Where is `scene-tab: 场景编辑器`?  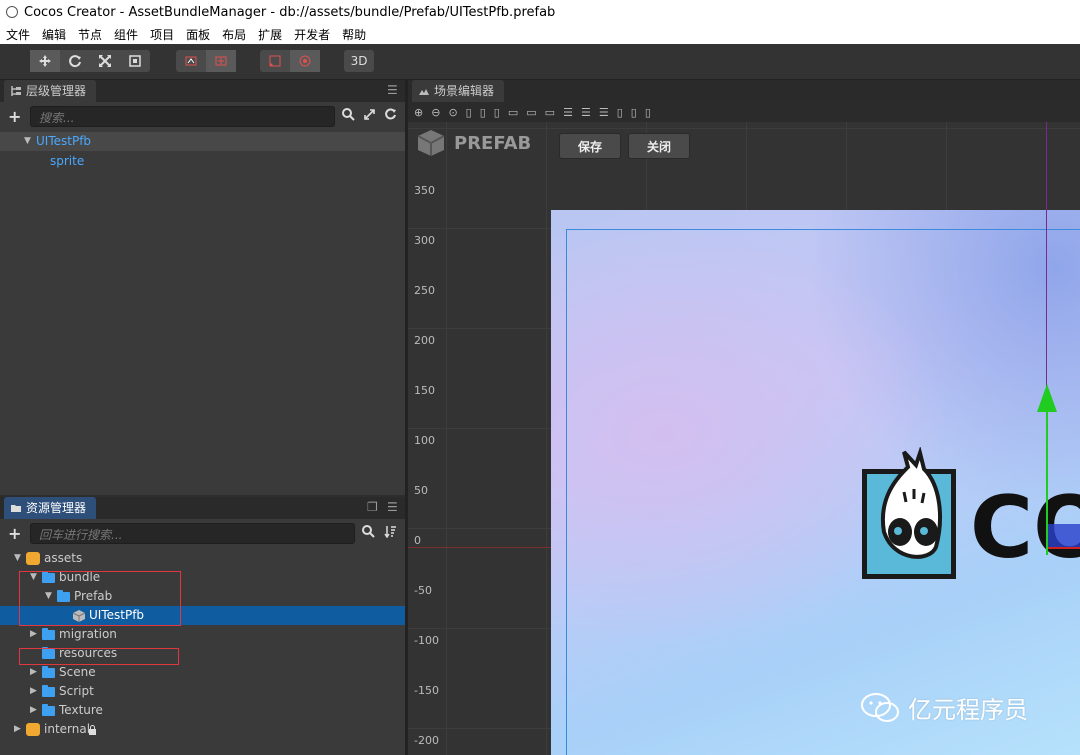
scene-tab: 场景编辑器 is located at coordinates (458, 91).